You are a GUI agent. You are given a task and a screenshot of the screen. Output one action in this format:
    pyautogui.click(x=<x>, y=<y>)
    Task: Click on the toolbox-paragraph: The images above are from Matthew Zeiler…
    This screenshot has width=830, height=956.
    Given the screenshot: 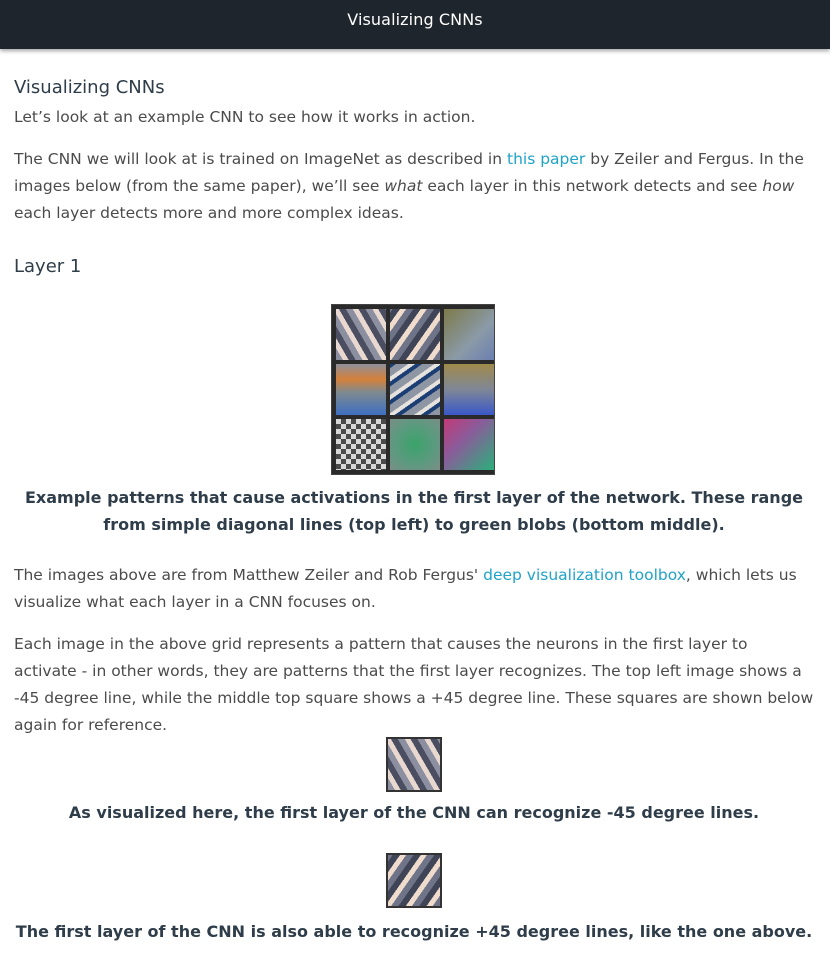 What is the action you would take?
    pyautogui.click(x=414, y=589)
    